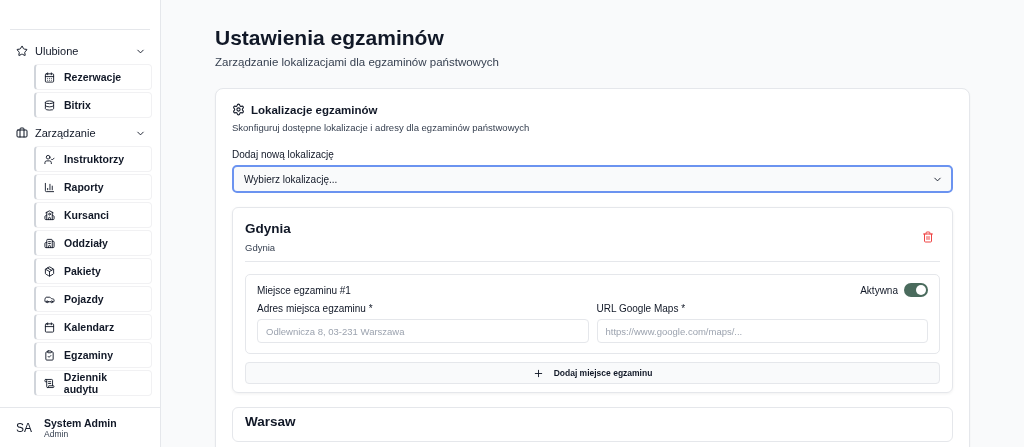 The height and width of the screenshot is (447, 1024). I want to click on plus-icon, so click(538, 373).